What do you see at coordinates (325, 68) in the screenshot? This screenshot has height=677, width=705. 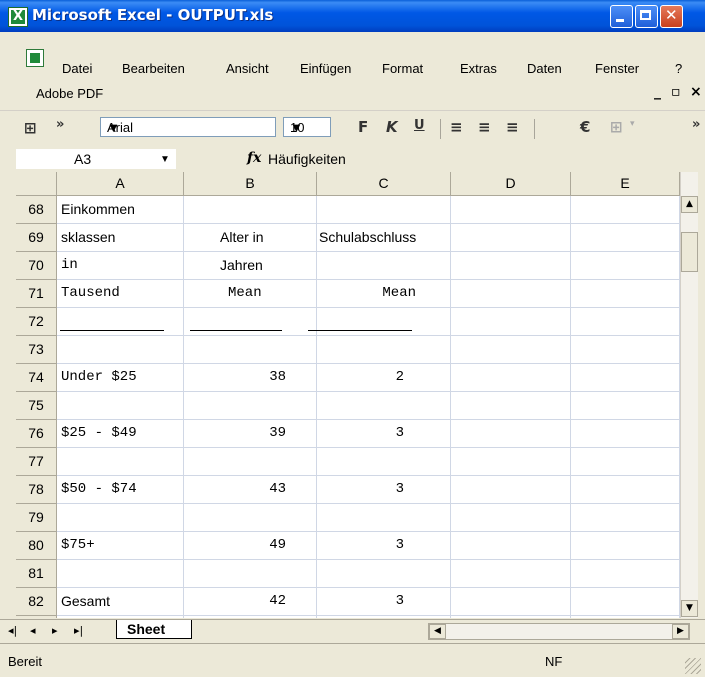 I see `menu-einfuegen: Einfügen` at bounding box center [325, 68].